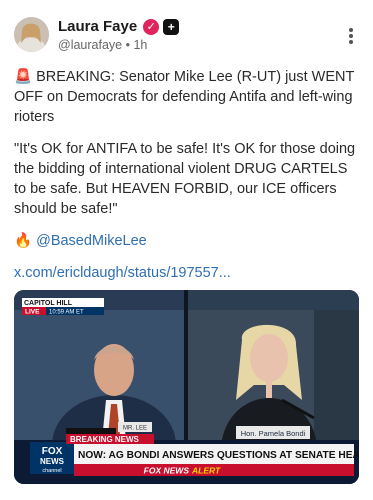 The image size is (373, 500). I want to click on logo-fox: FOX, so click(52, 451).